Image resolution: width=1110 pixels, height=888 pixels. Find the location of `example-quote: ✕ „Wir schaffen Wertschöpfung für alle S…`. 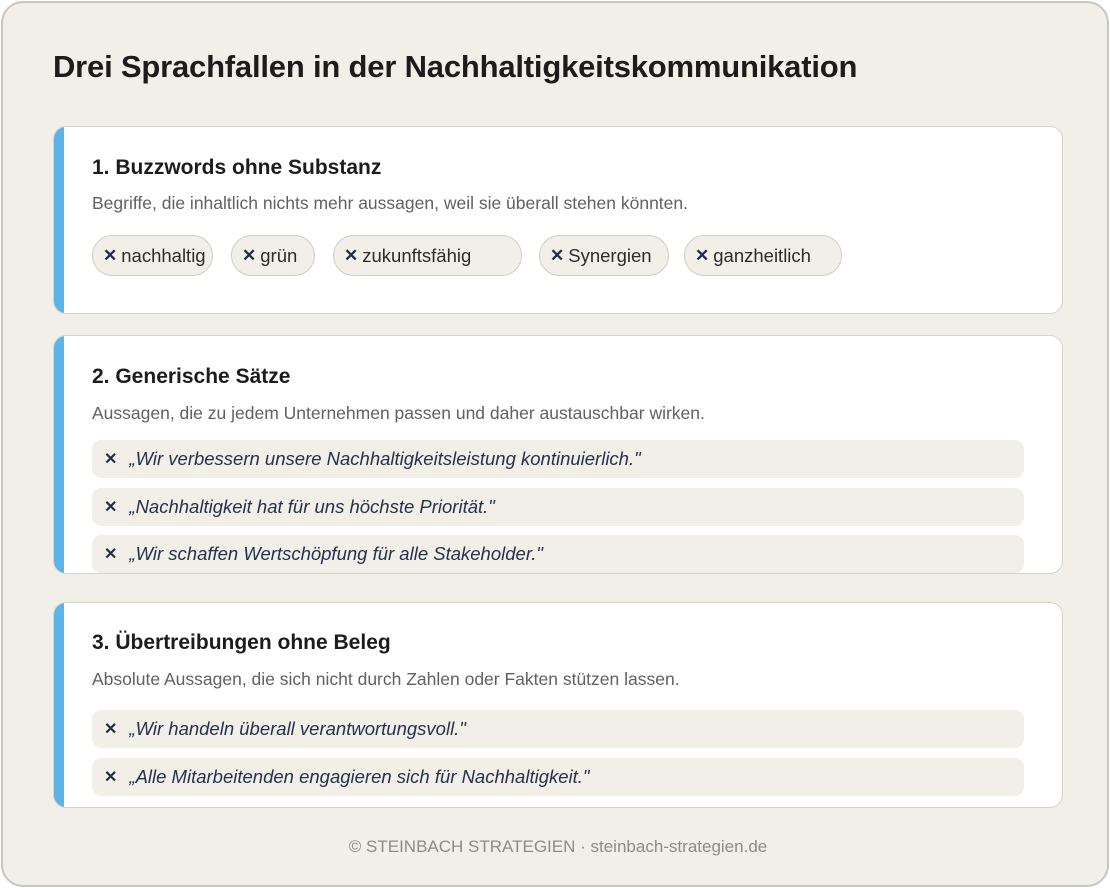

example-quote: ✕ „Wir schaffen Wertschöpfung für alle S… is located at coordinates (558, 554).